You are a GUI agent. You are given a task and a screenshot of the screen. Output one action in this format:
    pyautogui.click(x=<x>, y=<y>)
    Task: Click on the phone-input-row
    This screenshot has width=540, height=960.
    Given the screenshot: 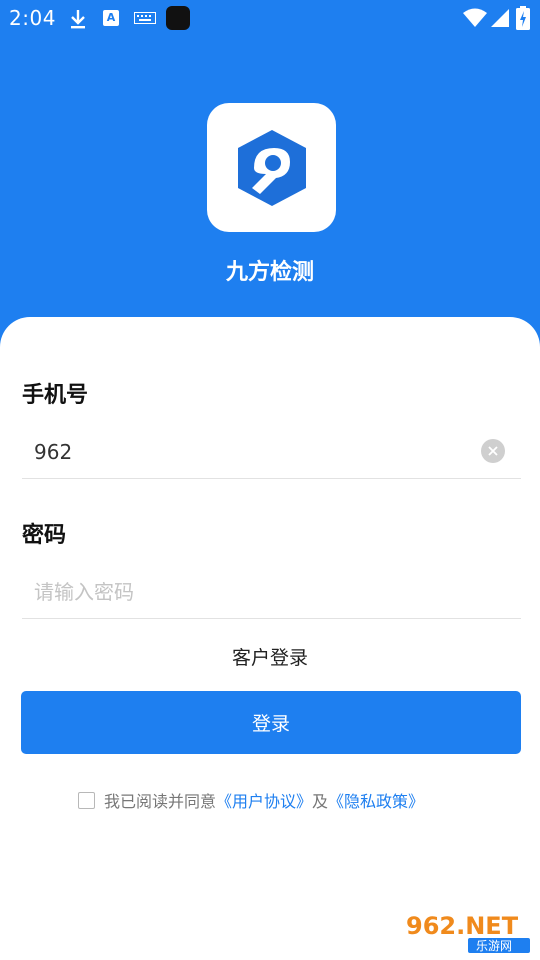 What is the action you would take?
    pyautogui.click(x=271, y=453)
    